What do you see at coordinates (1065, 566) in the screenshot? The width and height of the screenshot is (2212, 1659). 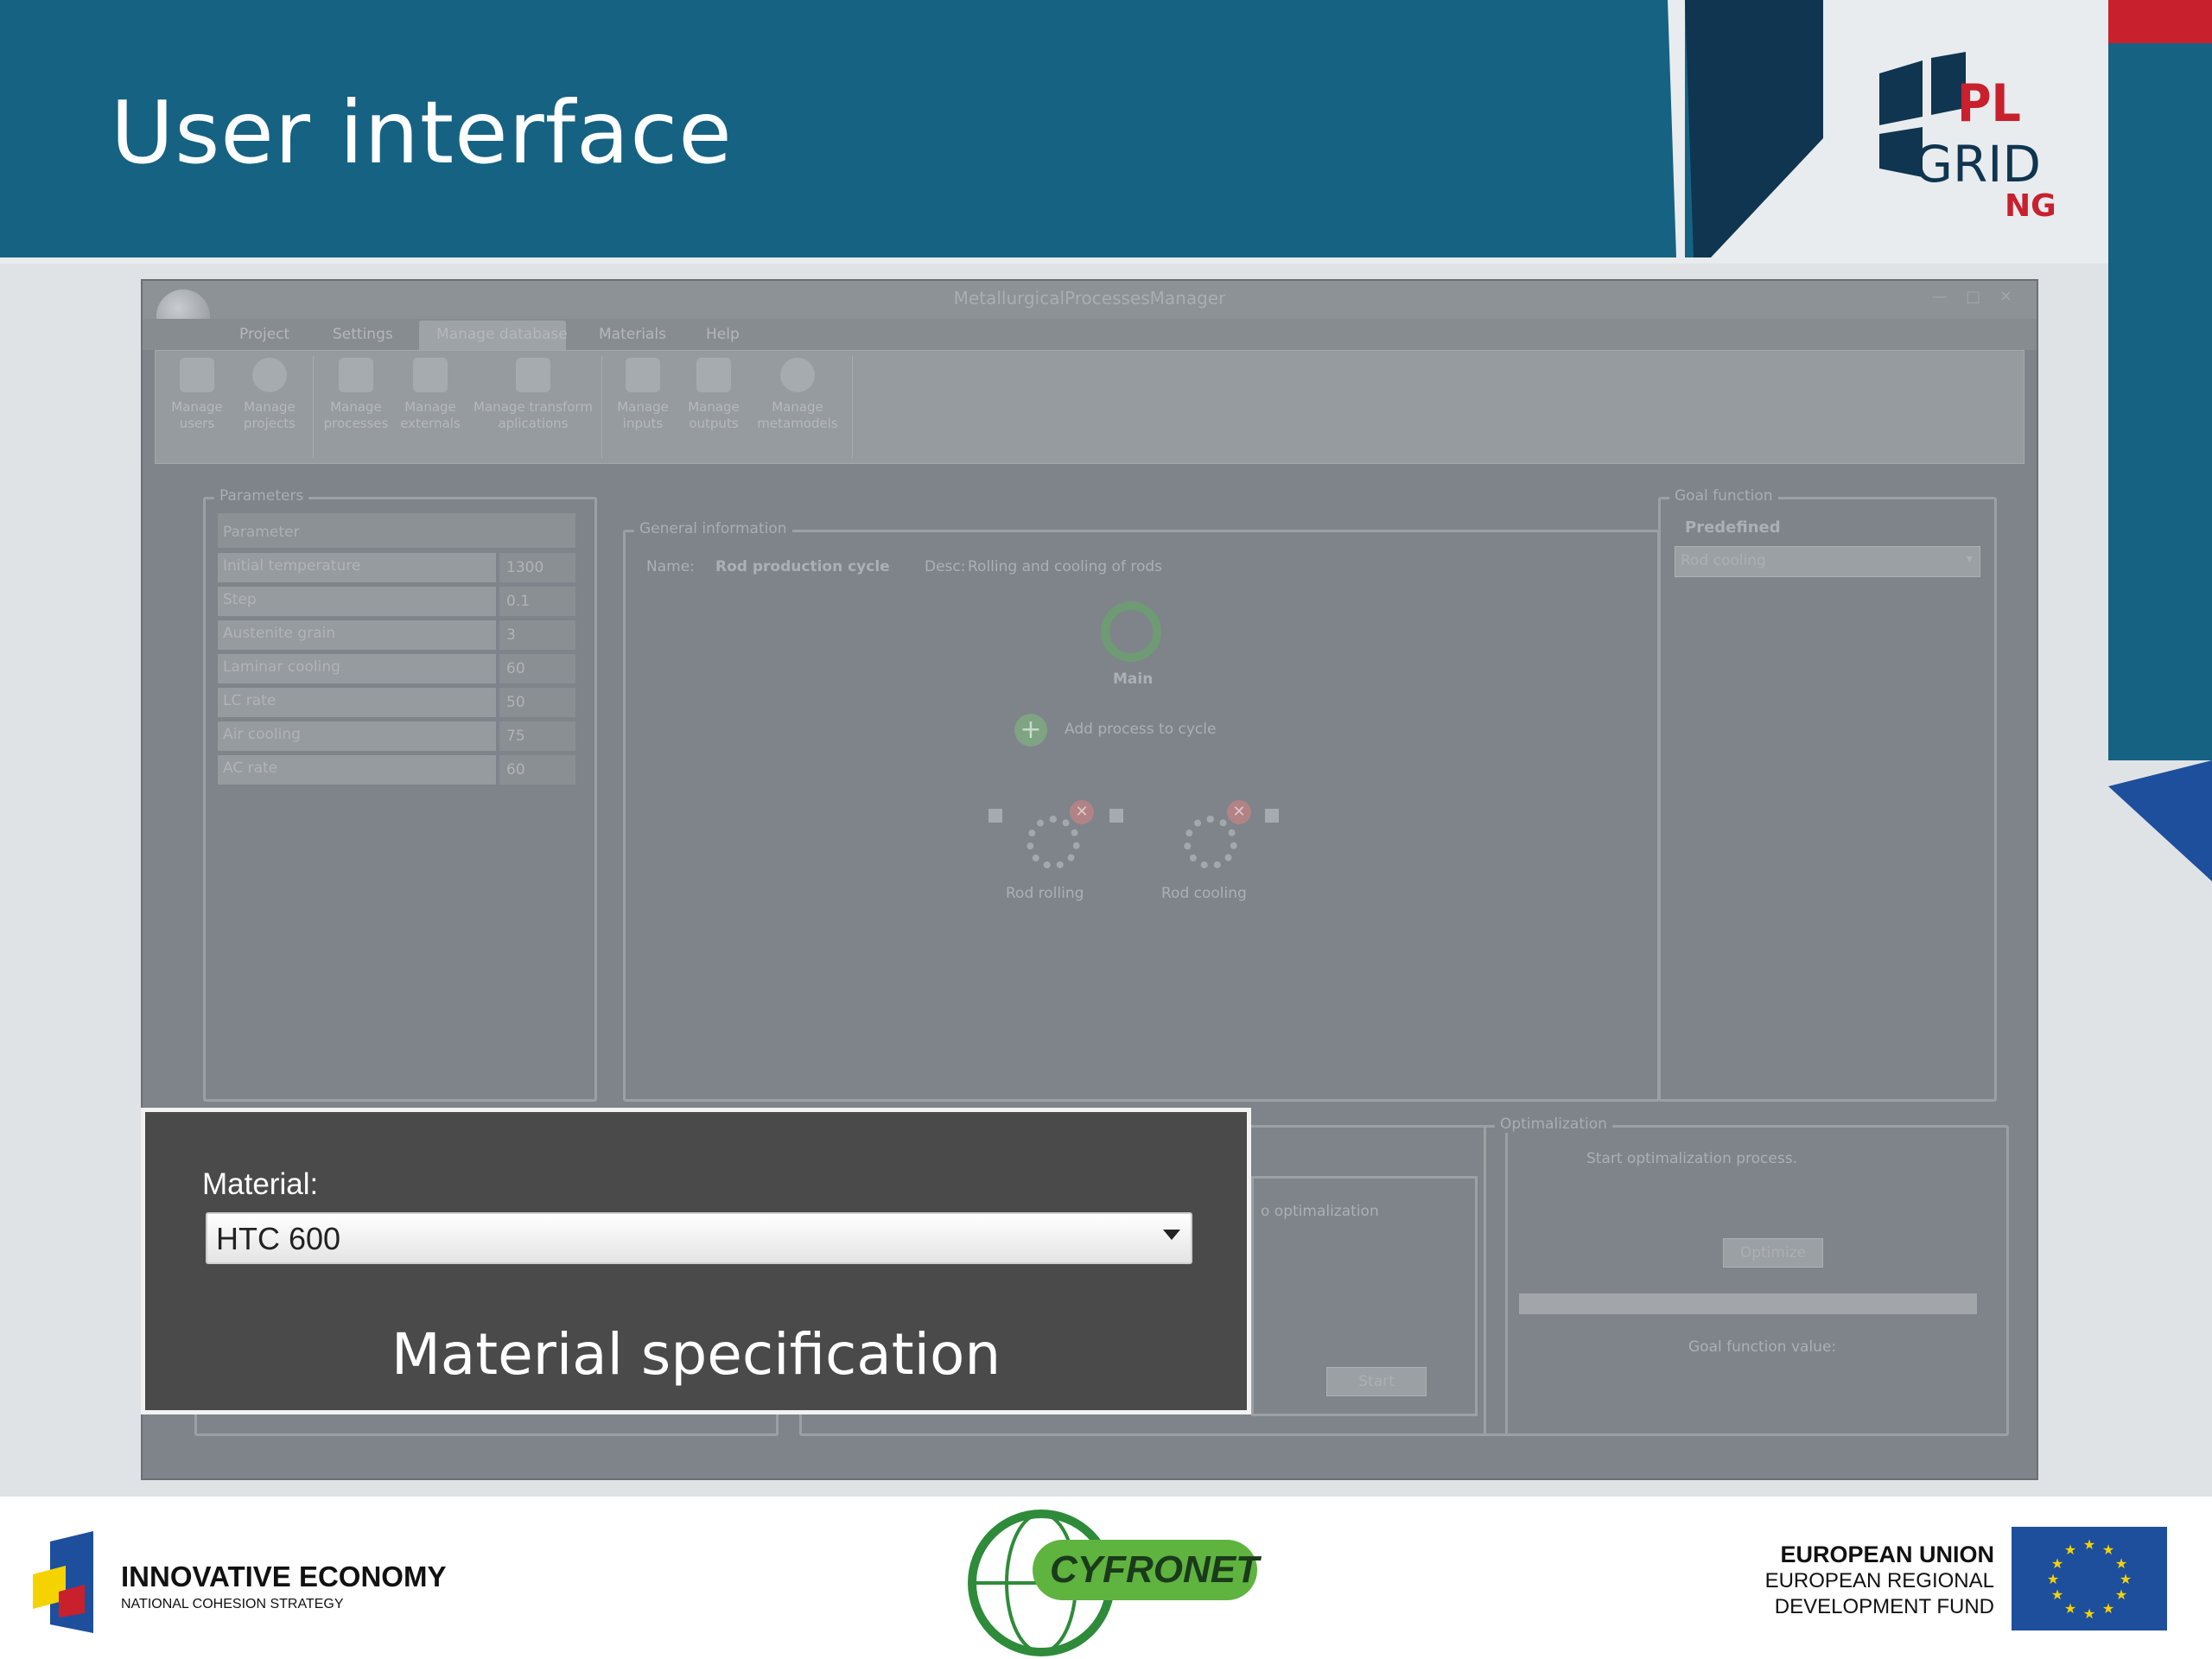 I see `cycle-description-value: Rolling and cooling of rods` at bounding box center [1065, 566].